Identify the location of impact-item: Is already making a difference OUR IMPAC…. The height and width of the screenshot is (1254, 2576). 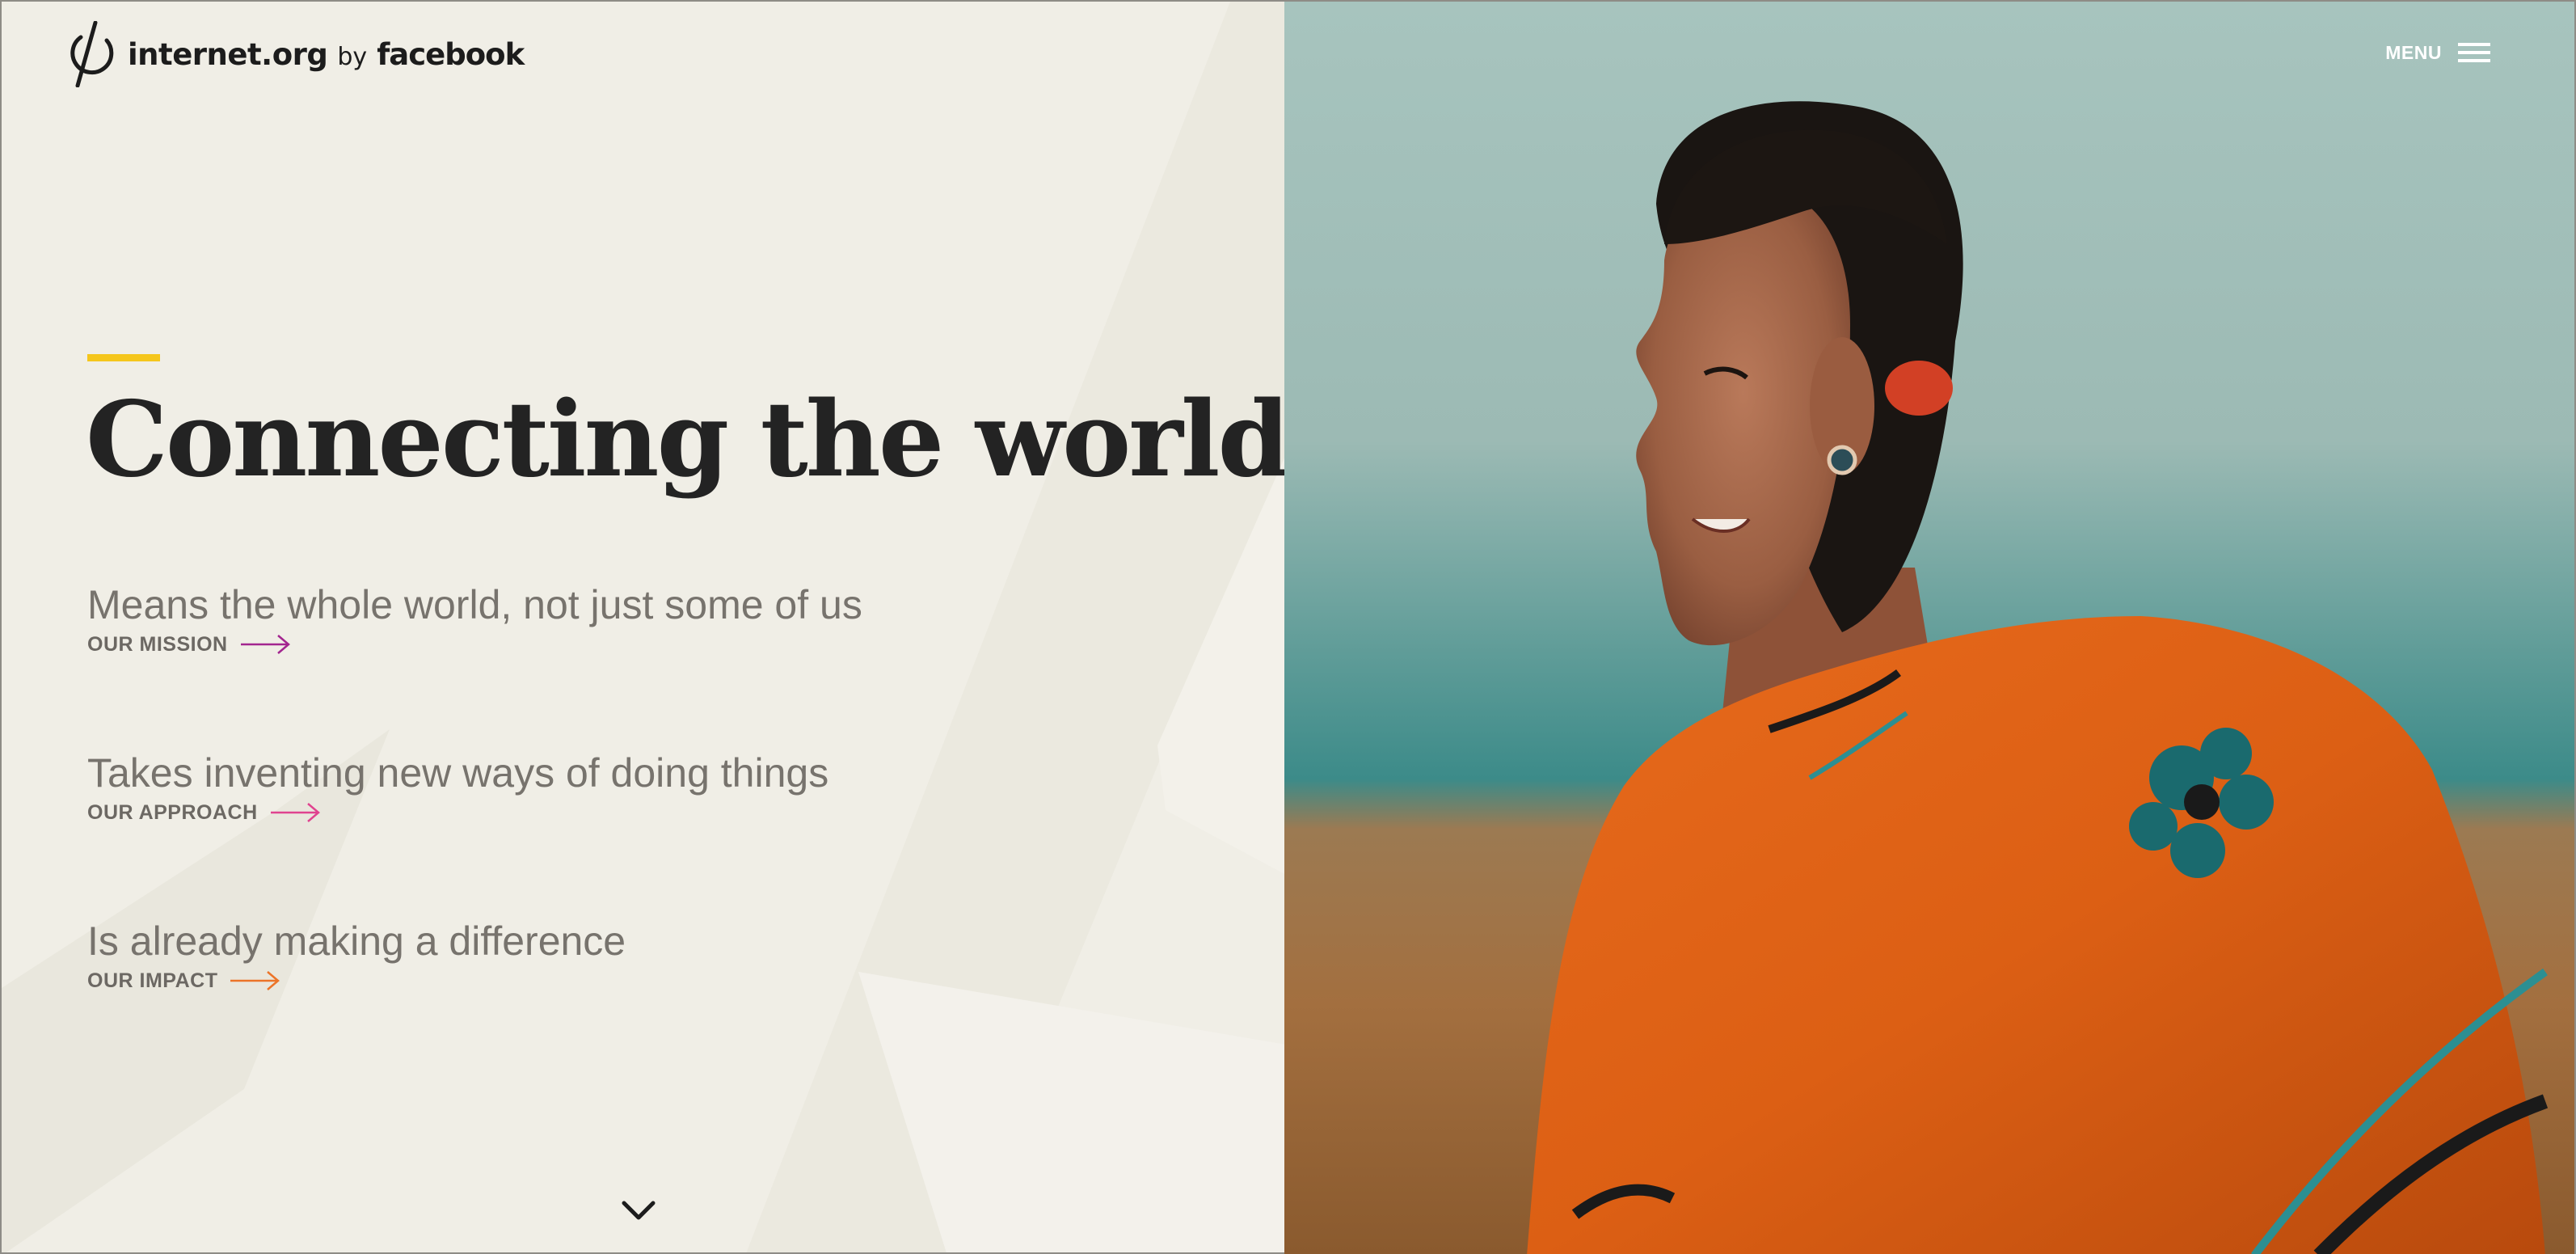
(356, 955).